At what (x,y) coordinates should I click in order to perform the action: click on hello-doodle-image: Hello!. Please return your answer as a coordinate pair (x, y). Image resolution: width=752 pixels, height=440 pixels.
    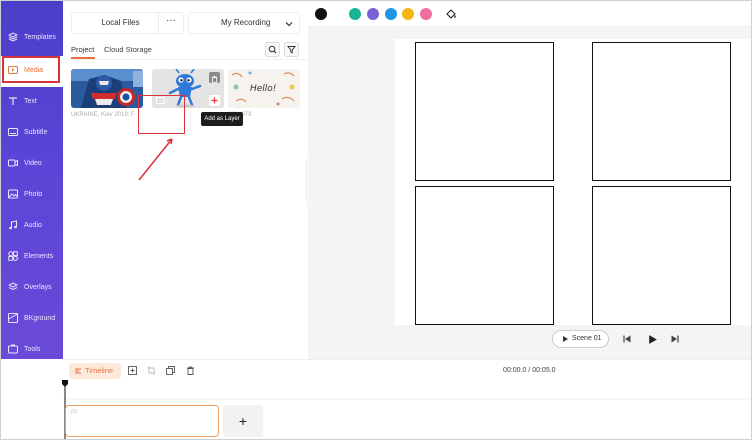
    Looking at the image, I should click on (264, 88).